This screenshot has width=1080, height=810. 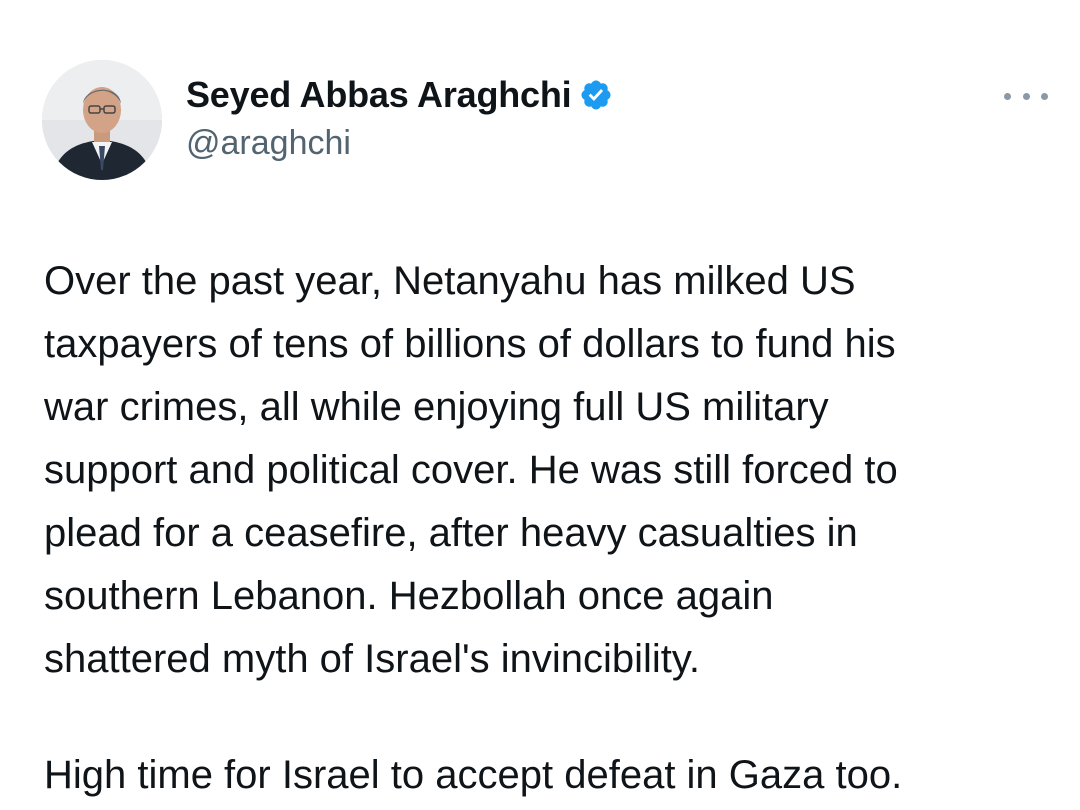 I want to click on avatar, so click(x=102, y=120).